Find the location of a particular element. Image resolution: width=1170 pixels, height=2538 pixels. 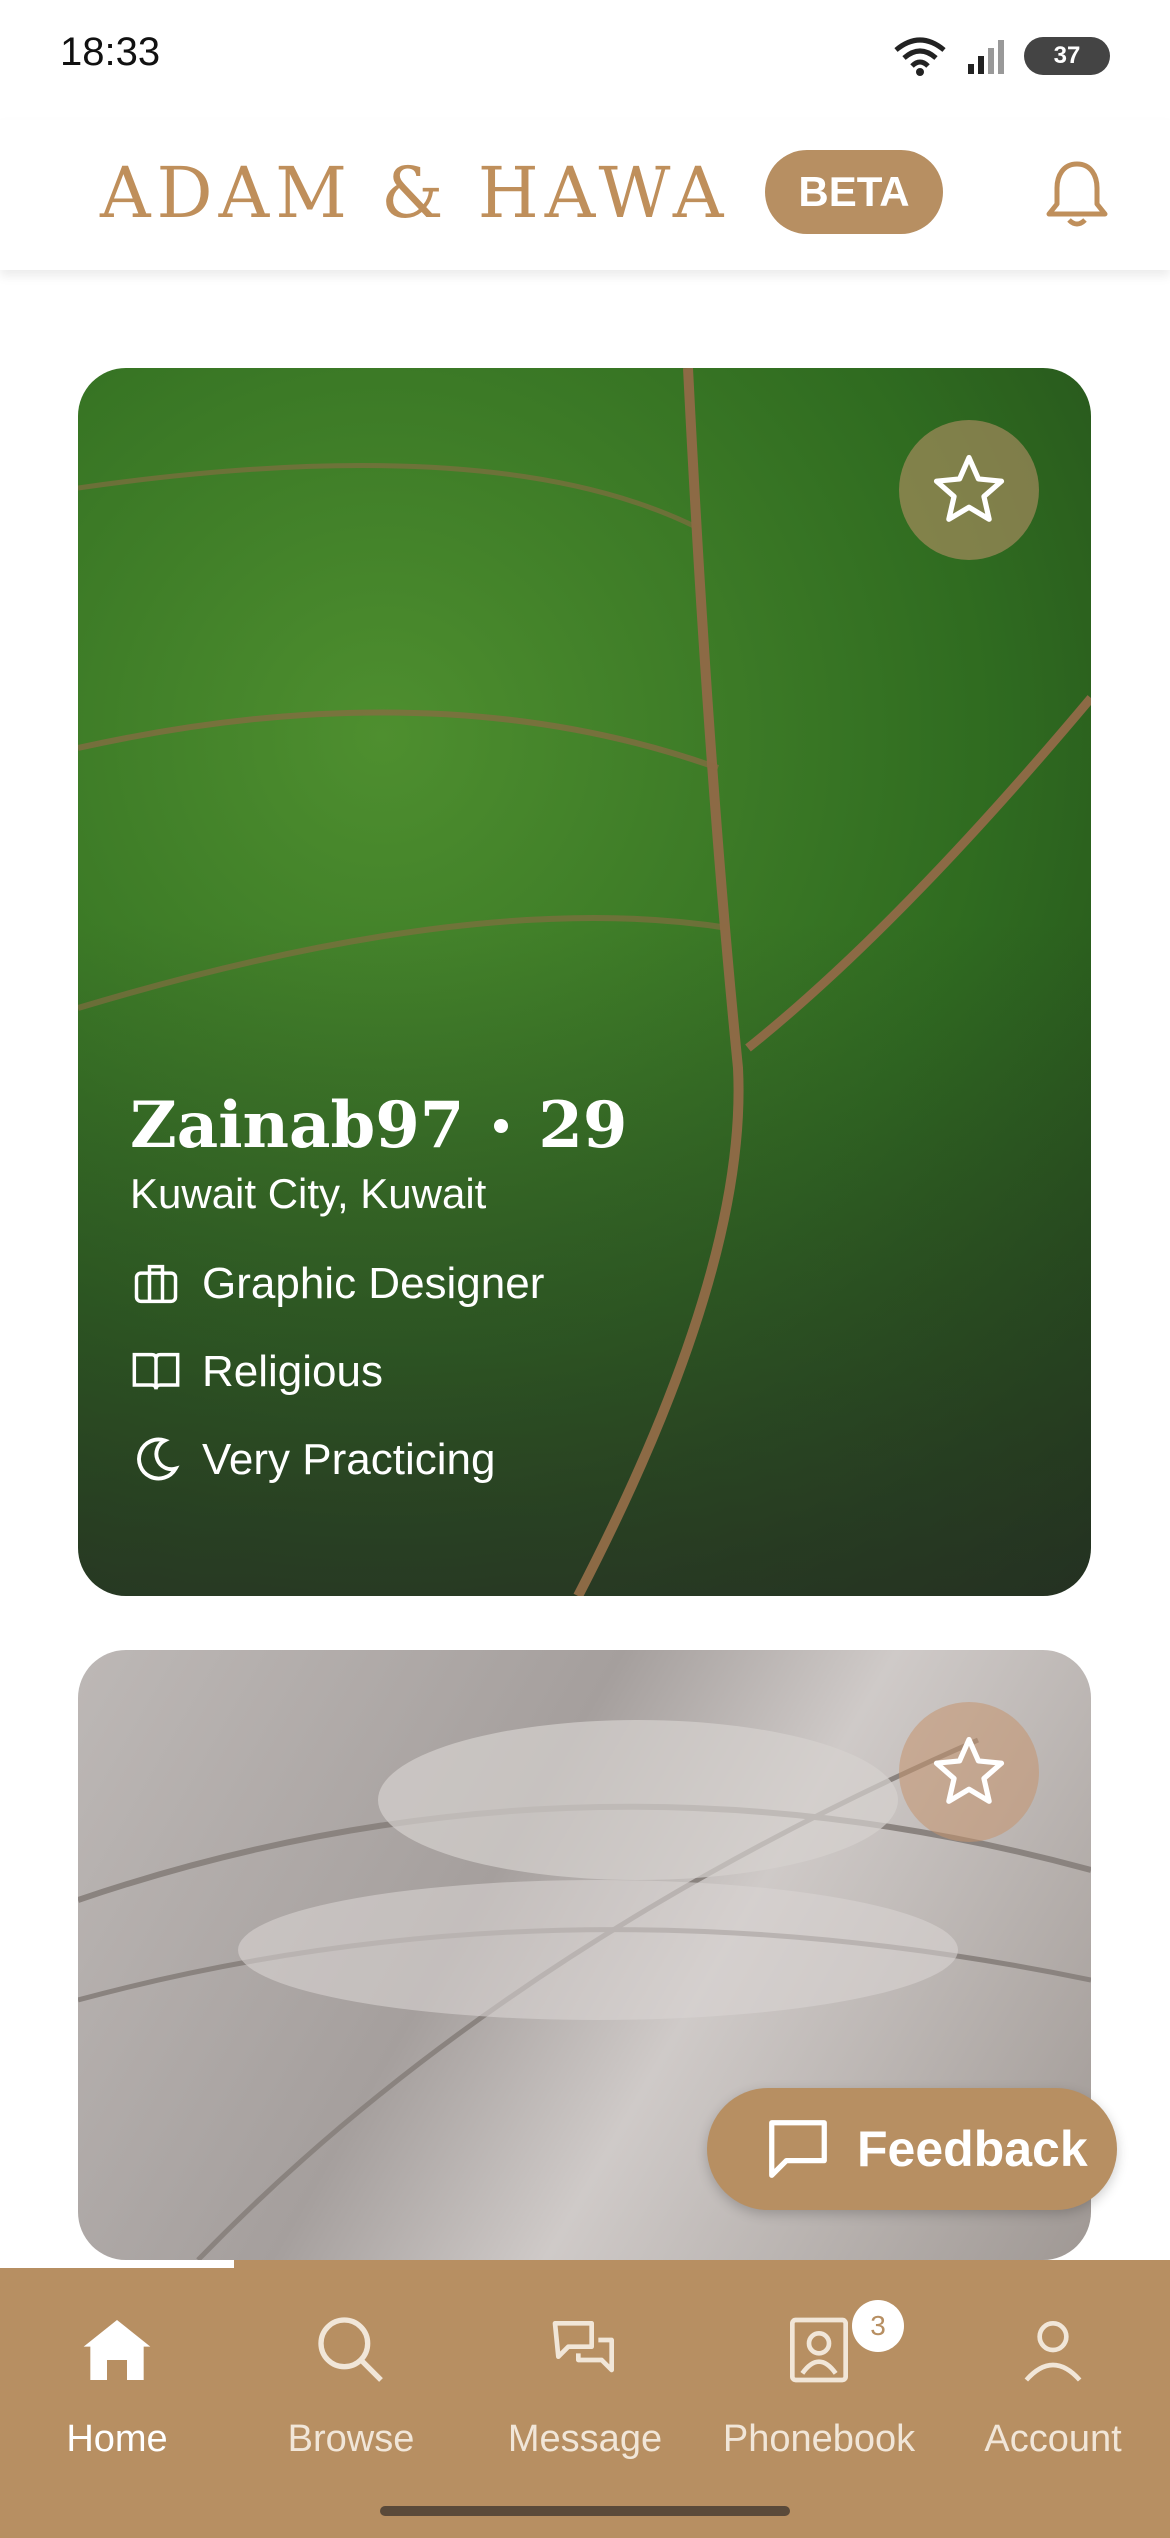

nav-home: Home is located at coordinates (117, 2385).